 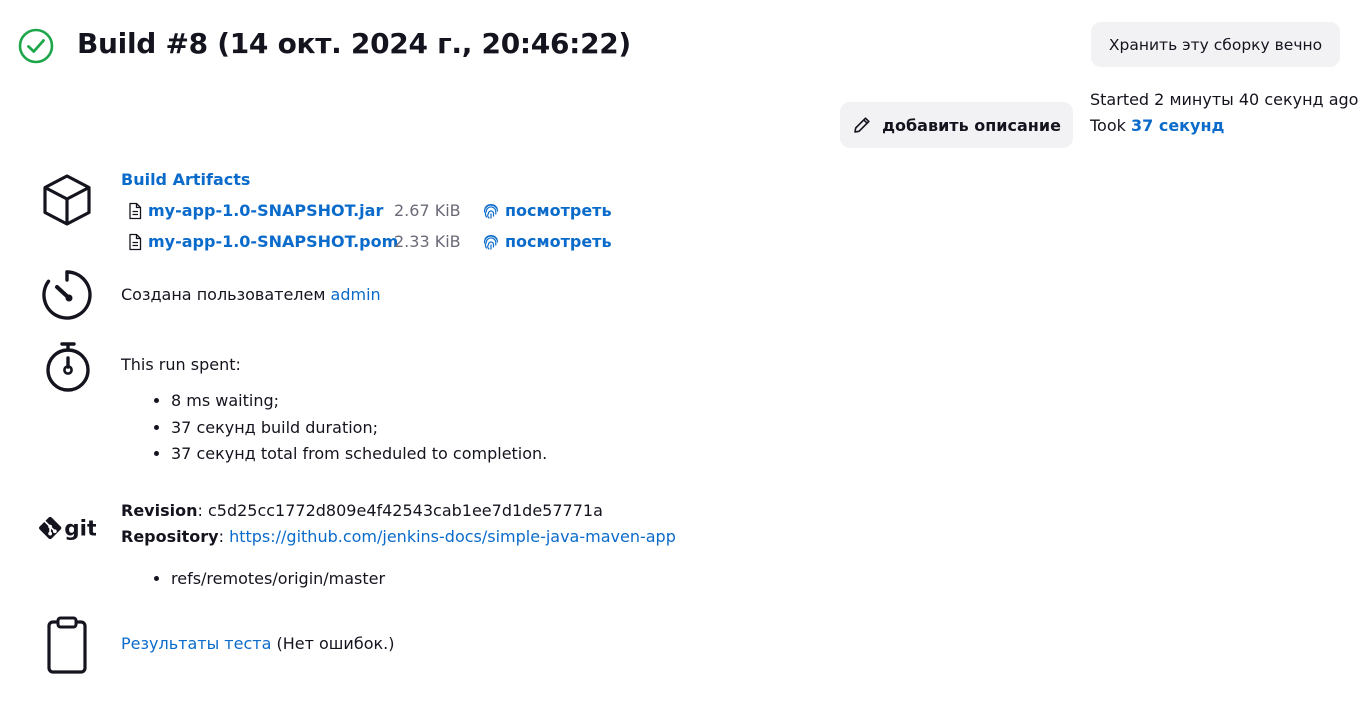 What do you see at coordinates (67, 367) in the screenshot?
I see `stopwatch-icon` at bounding box center [67, 367].